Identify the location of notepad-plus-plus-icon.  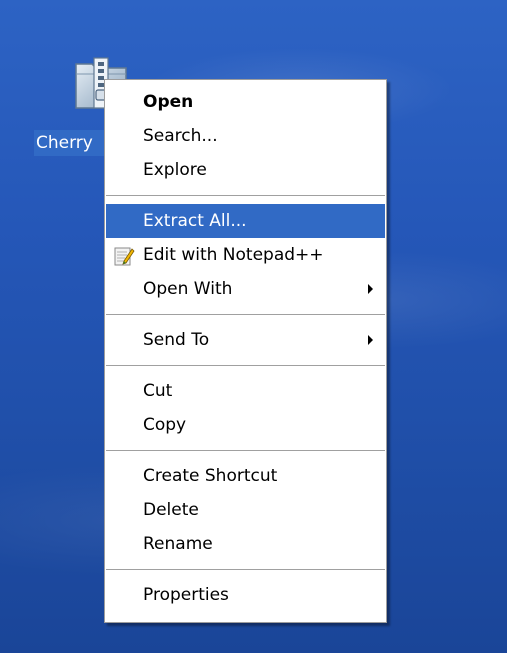
(124, 256).